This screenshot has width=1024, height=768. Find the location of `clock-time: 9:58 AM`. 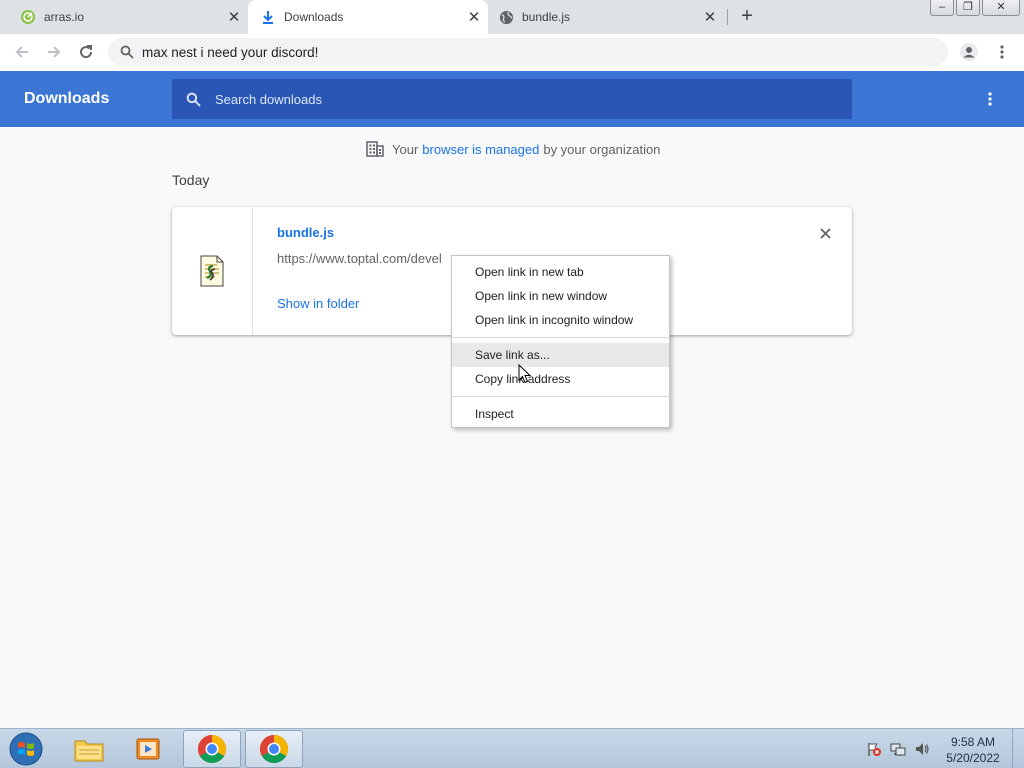

clock-time: 9:58 AM is located at coordinates (973, 742).